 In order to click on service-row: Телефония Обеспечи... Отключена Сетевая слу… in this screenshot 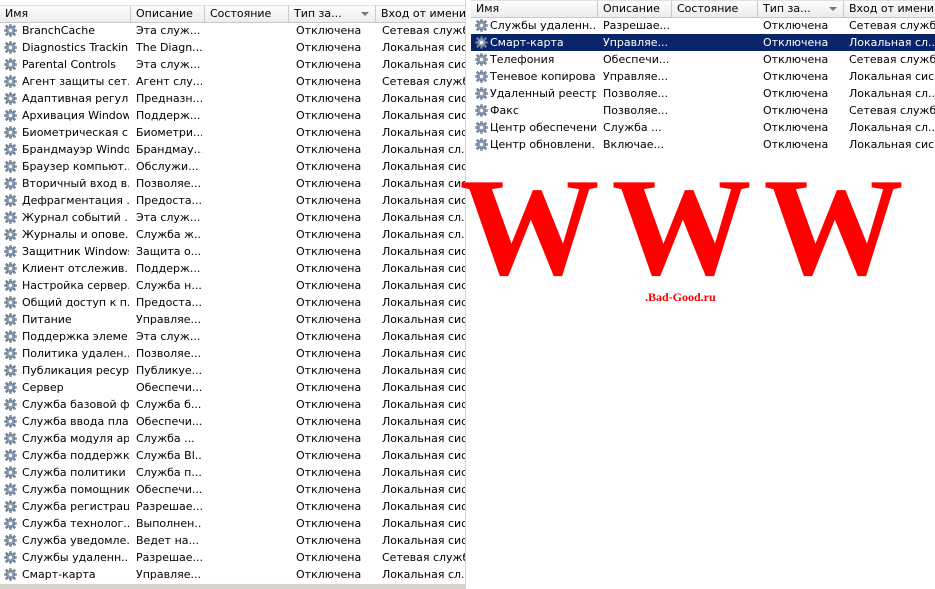, I will do `click(703, 59)`.